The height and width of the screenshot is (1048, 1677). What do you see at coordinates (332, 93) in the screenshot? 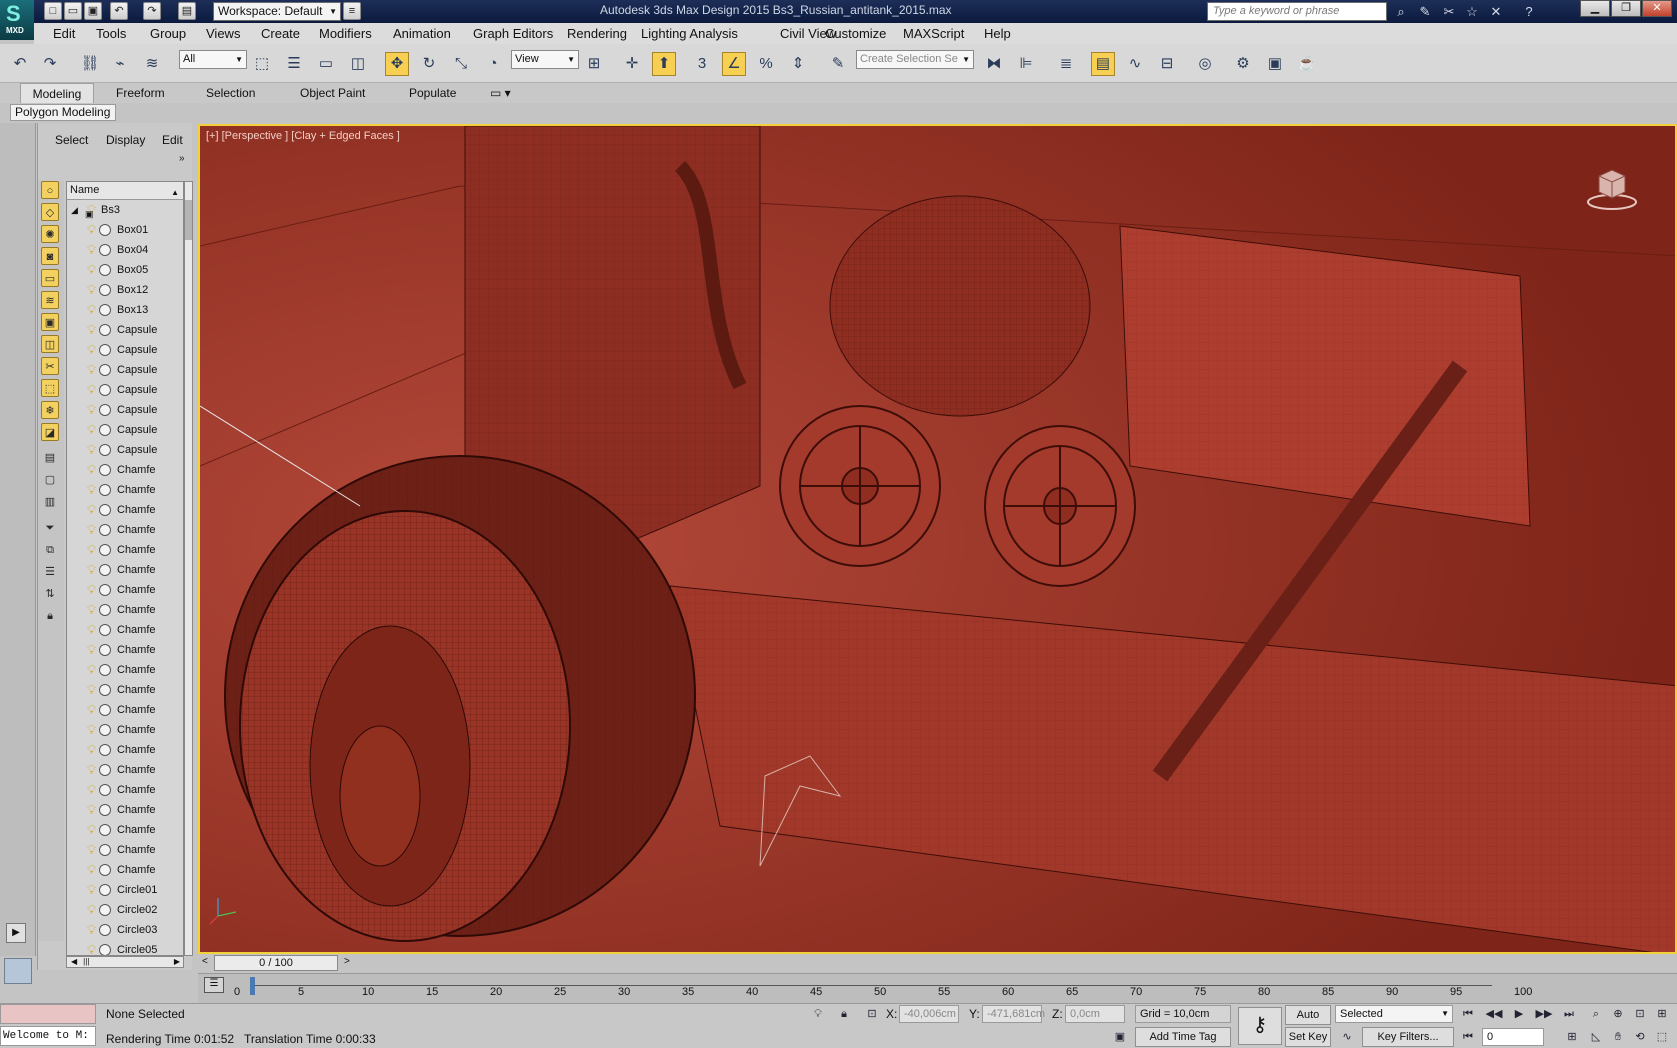
I see `tab-object-paint: Object Paint` at bounding box center [332, 93].